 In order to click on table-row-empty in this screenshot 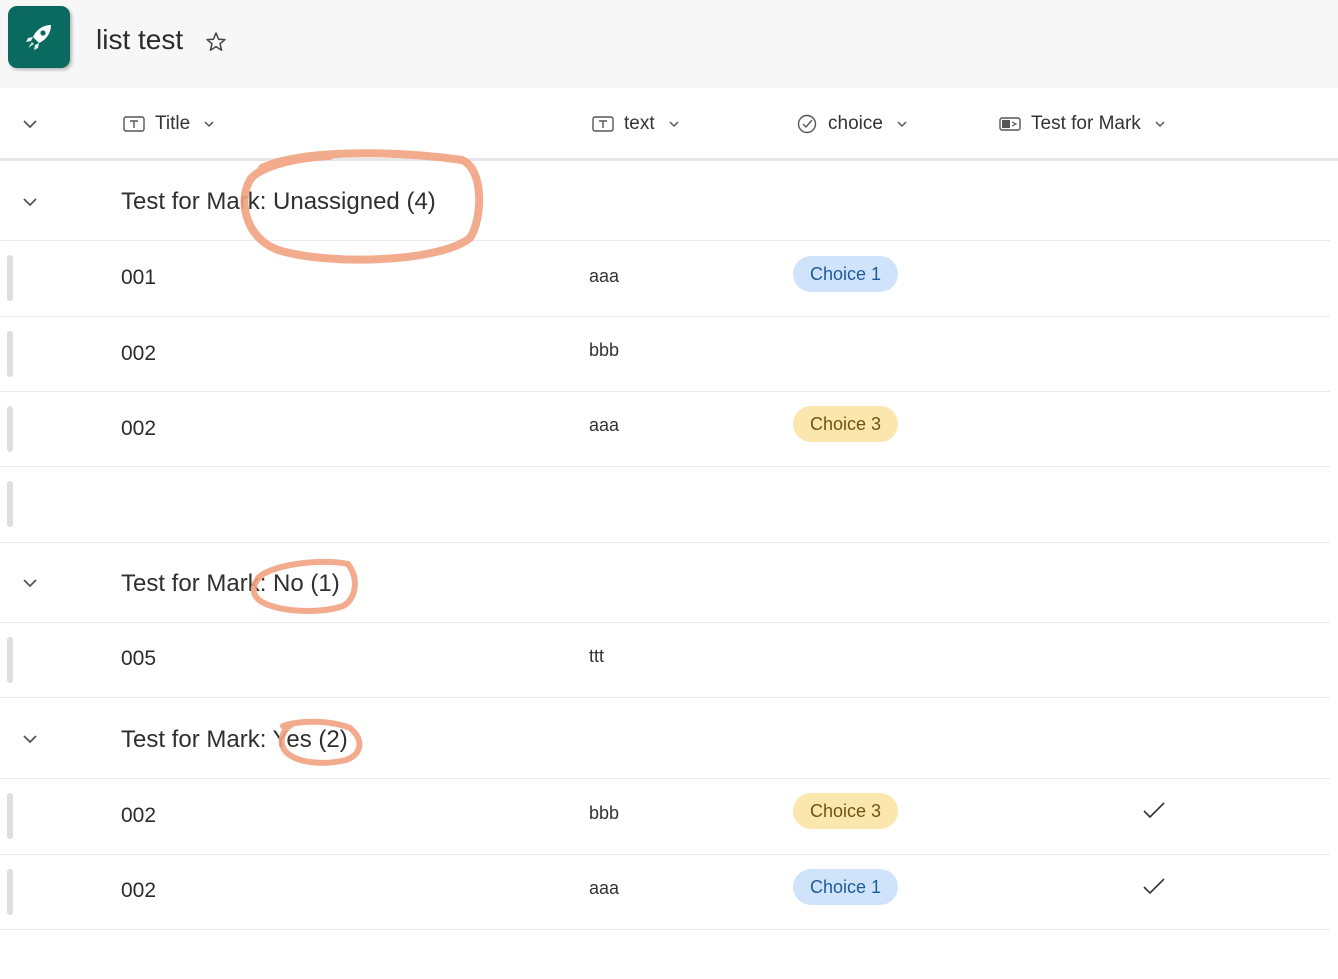, I will do `click(665, 505)`.